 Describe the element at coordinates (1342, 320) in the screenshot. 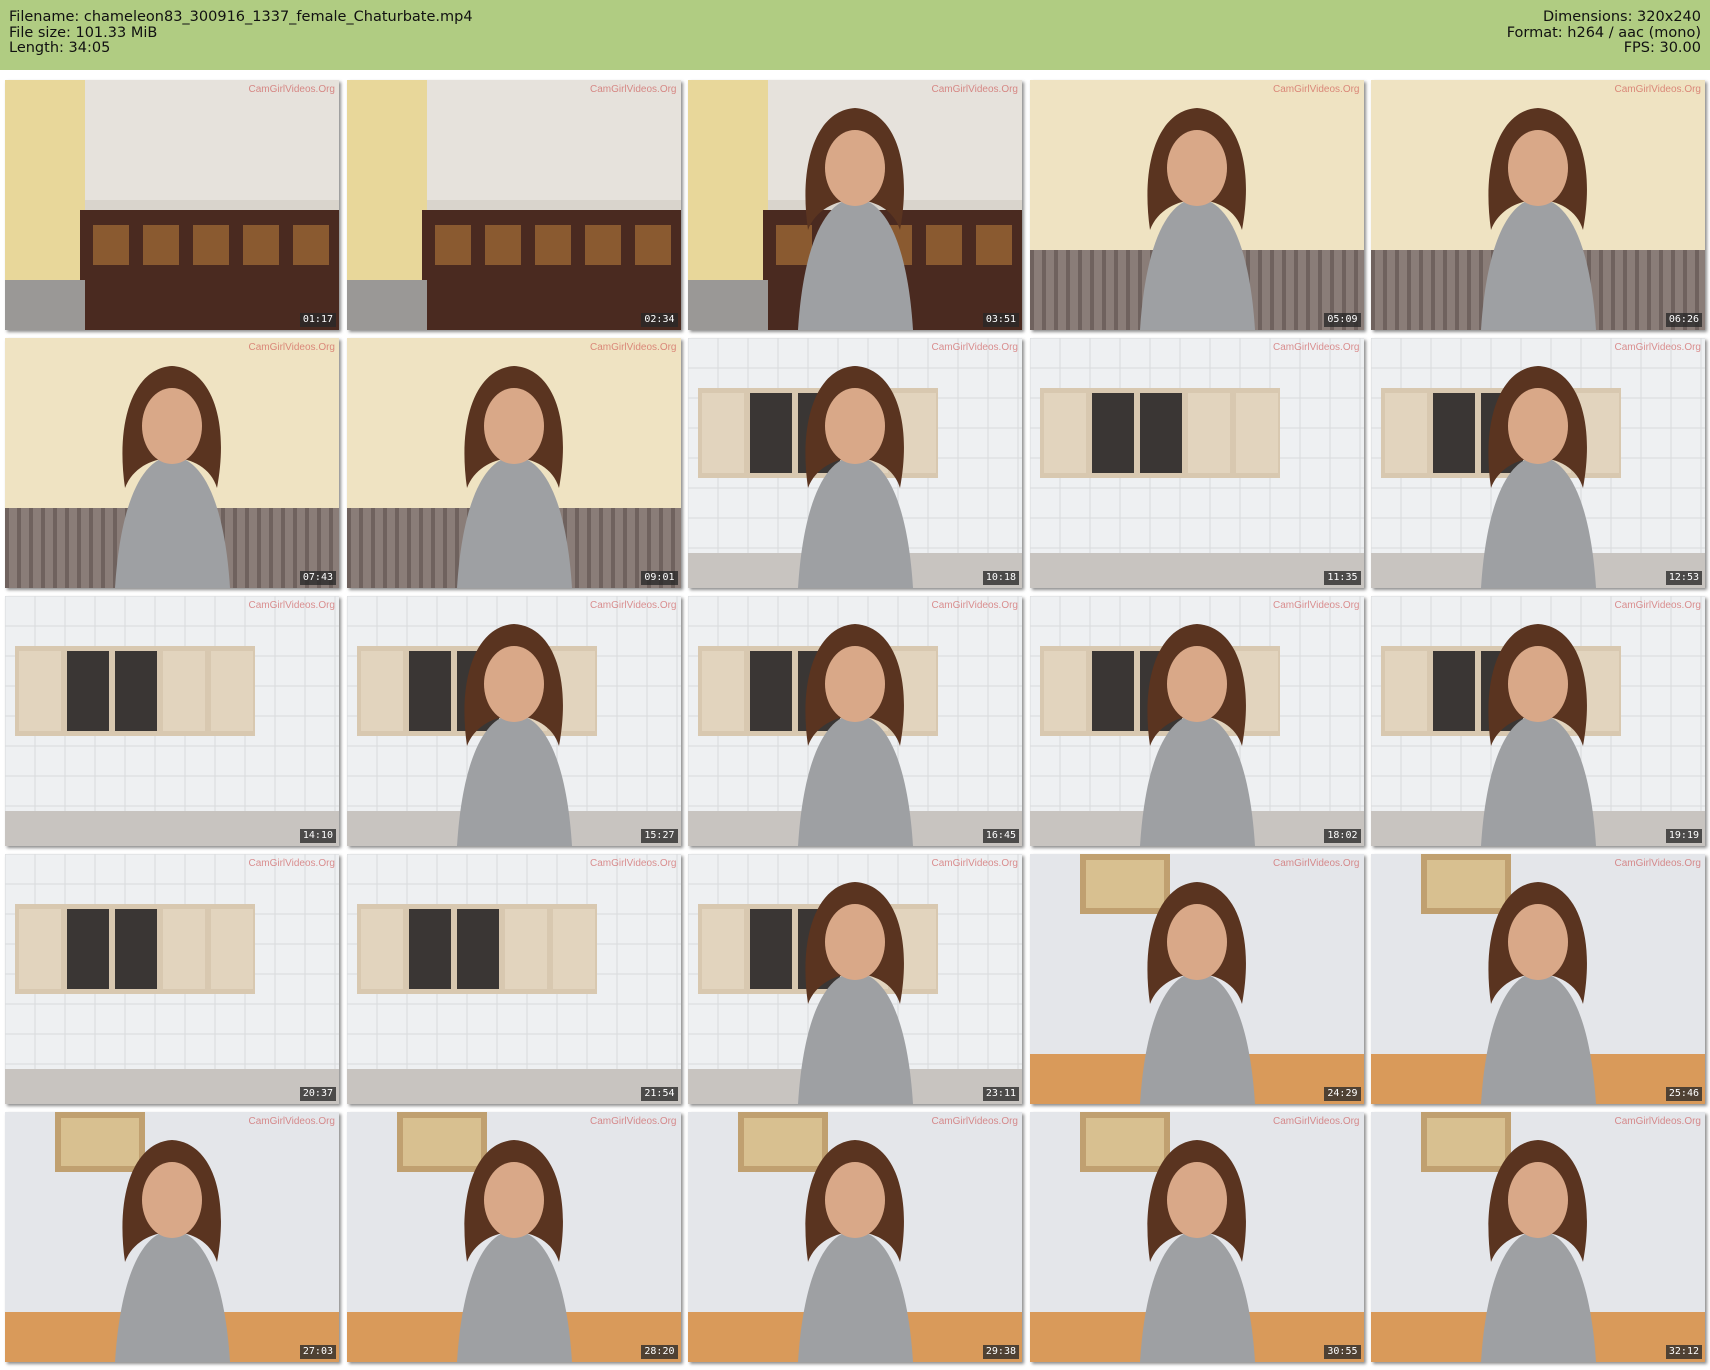

I see `timestamp-label: 05:09` at that location.